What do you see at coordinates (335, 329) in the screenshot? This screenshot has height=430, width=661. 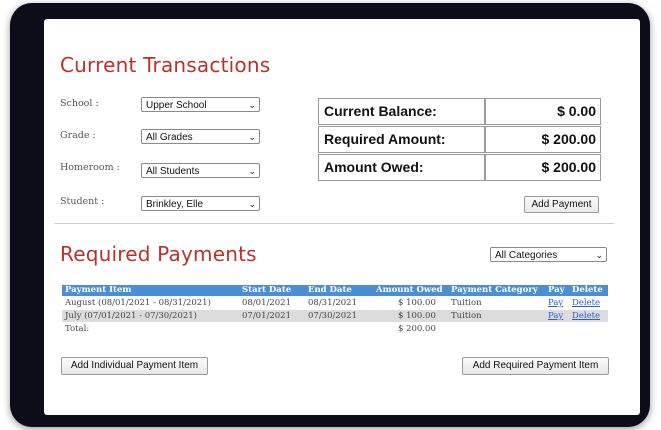 I see `table-total-row: Total: $ 200.00` at bounding box center [335, 329].